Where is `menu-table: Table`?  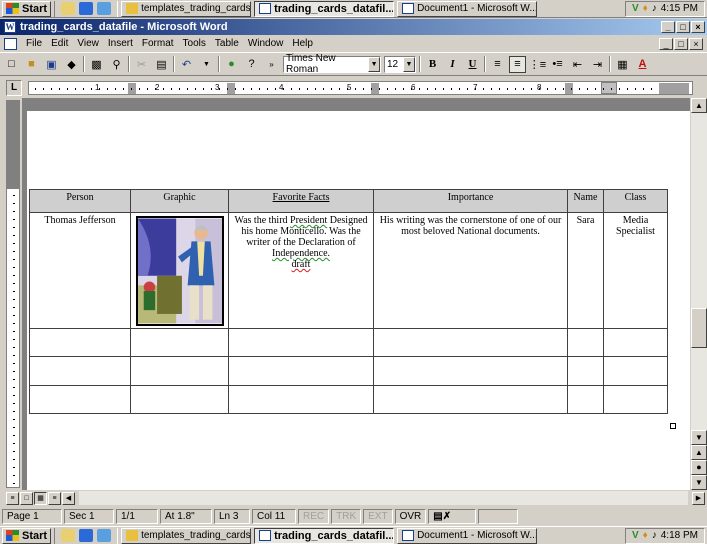 menu-table: Table is located at coordinates (227, 43).